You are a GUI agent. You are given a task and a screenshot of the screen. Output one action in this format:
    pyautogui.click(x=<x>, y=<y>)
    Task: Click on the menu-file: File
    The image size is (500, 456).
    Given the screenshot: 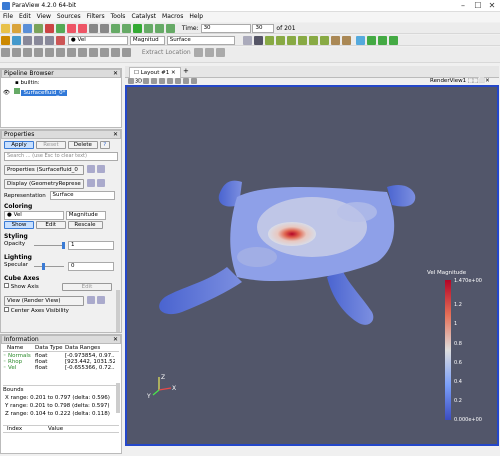 What is the action you would take?
    pyautogui.click(x=8, y=17)
    